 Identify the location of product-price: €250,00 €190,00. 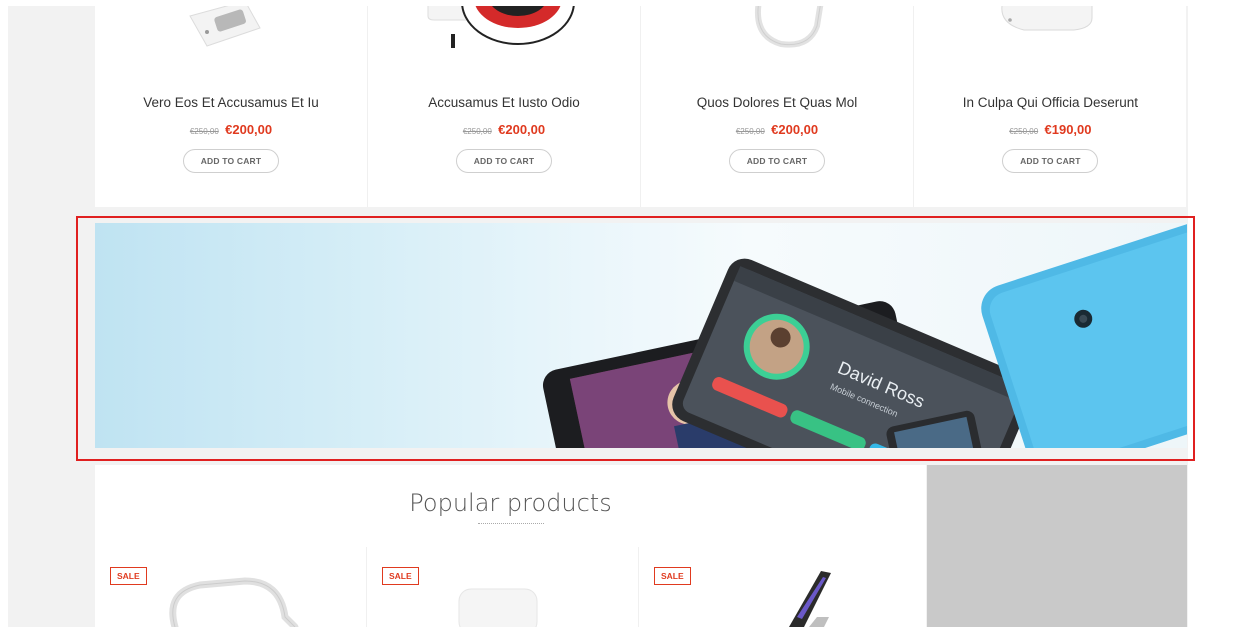
(1050, 129).